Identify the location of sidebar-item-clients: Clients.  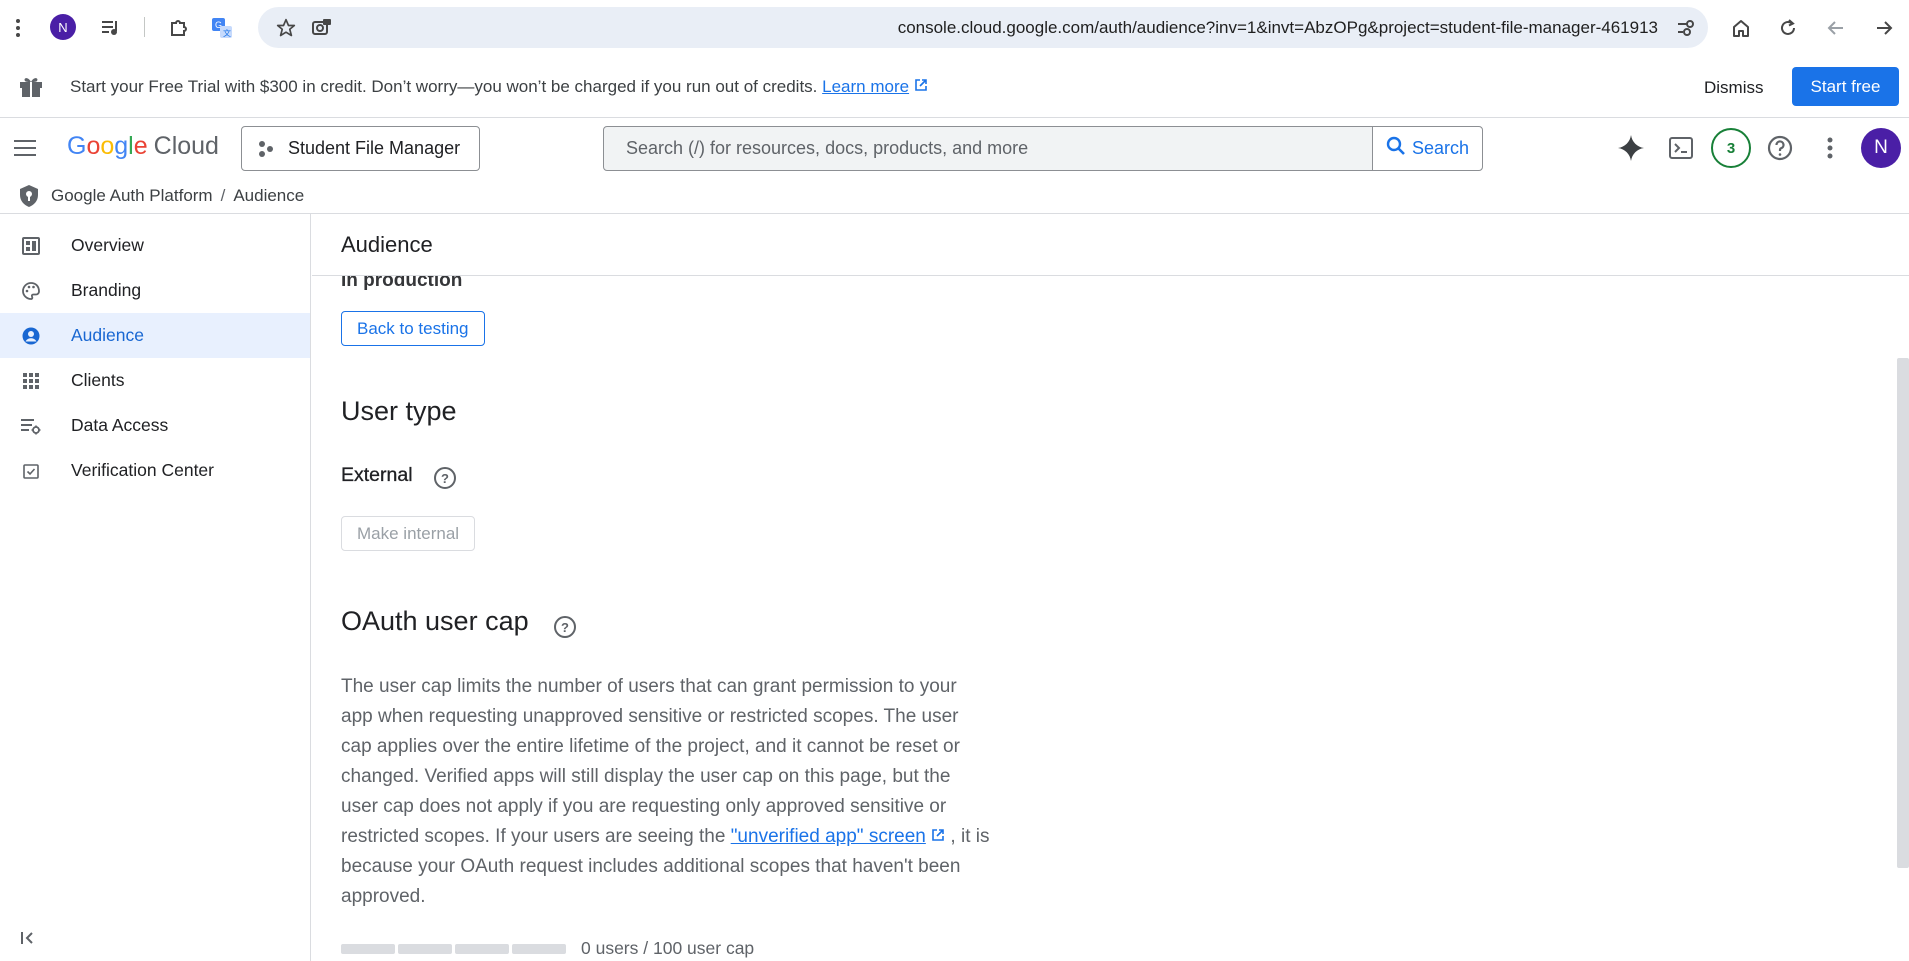
(155, 380).